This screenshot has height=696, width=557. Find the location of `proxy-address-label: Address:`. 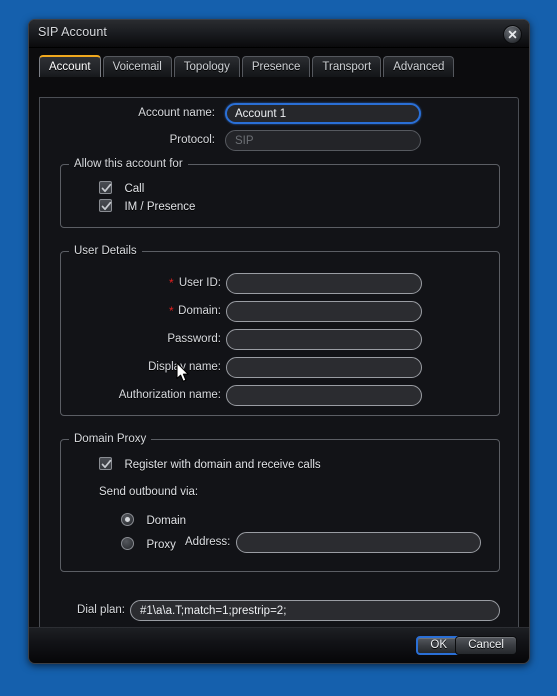

proxy-address-label: Address: is located at coordinates (208, 542).